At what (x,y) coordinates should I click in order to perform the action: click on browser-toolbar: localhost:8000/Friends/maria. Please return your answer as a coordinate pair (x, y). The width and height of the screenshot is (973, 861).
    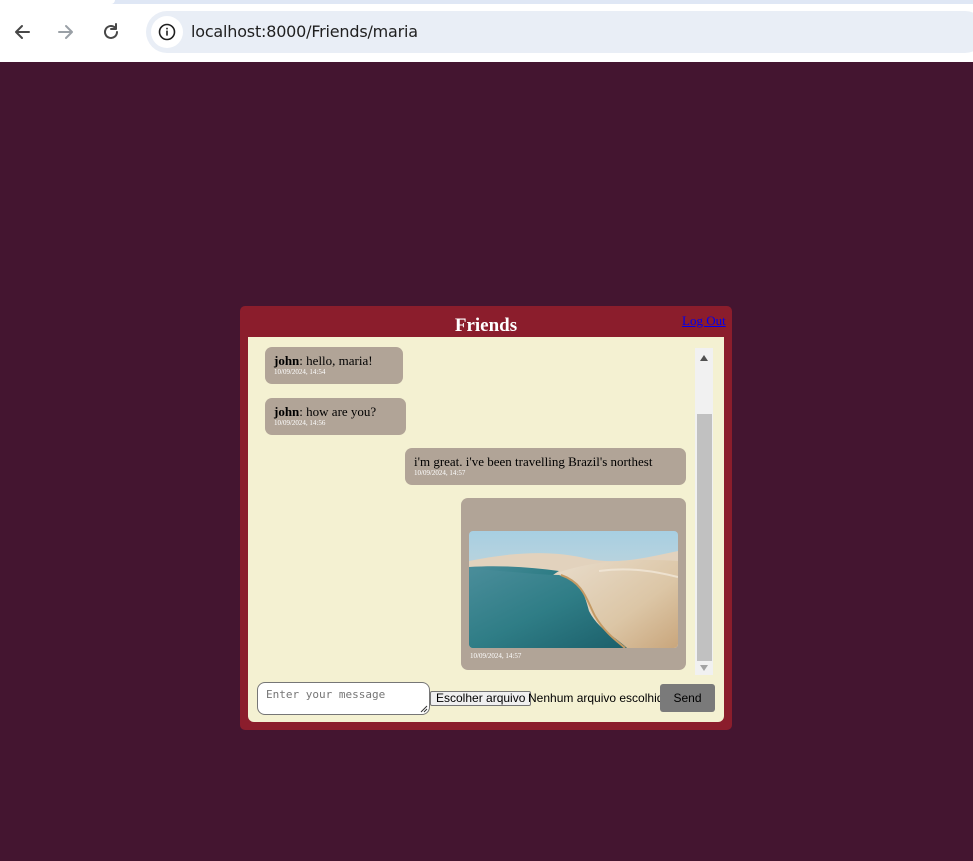
    Looking at the image, I should click on (486, 31).